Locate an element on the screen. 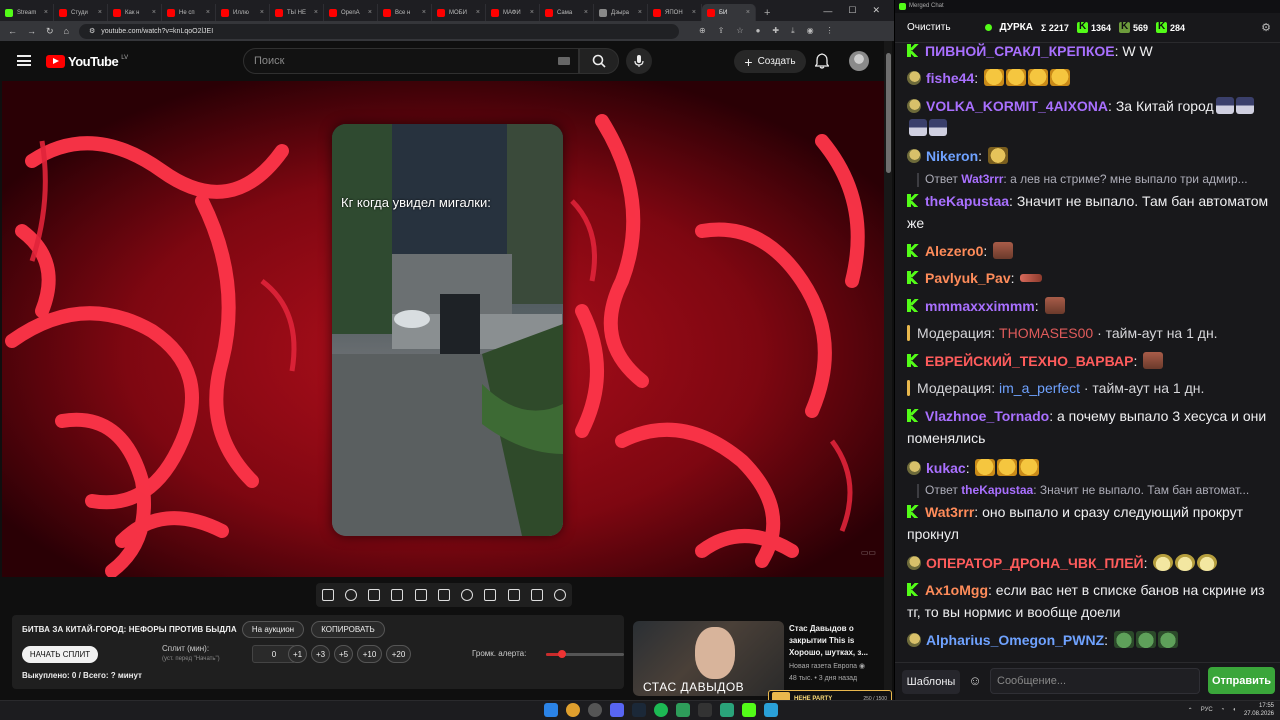  language-indicator: РУС is located at coordinates (1207, 710).